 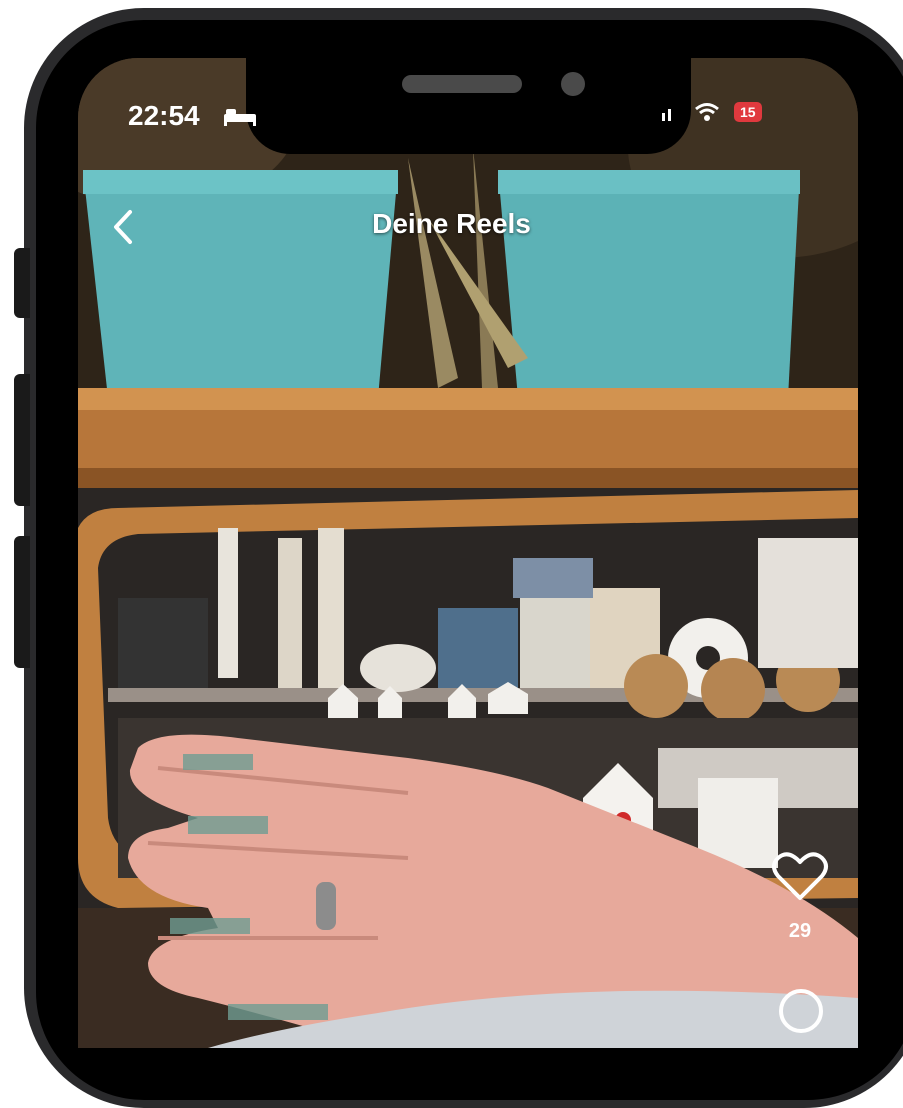 What do you see at coordinates (800, 877) in the screenshot?
I see `heart-icon` at bounding box center [800, 877].